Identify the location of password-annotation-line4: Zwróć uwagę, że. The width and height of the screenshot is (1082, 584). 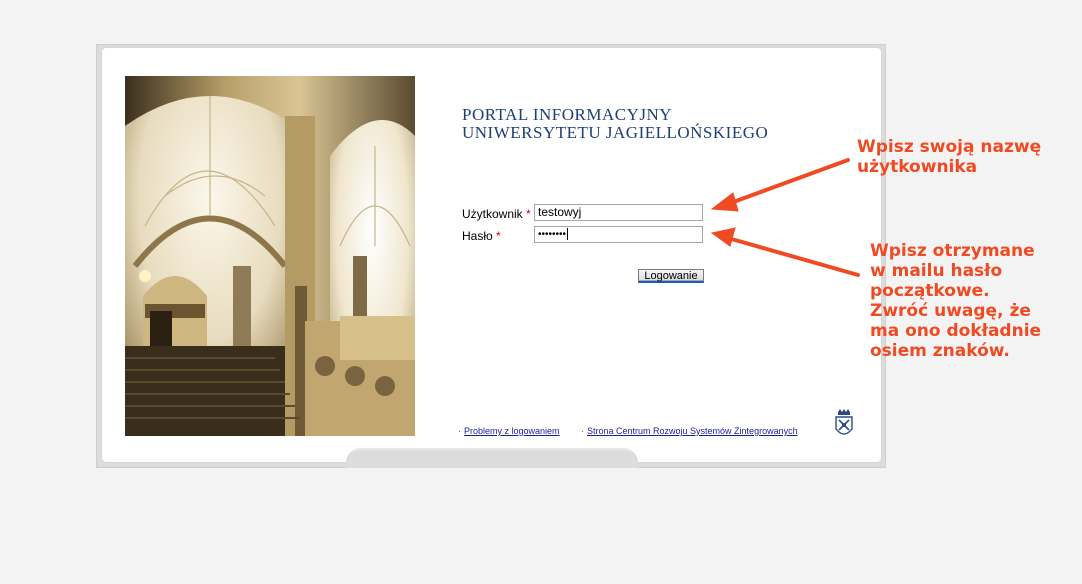
(950, 311).